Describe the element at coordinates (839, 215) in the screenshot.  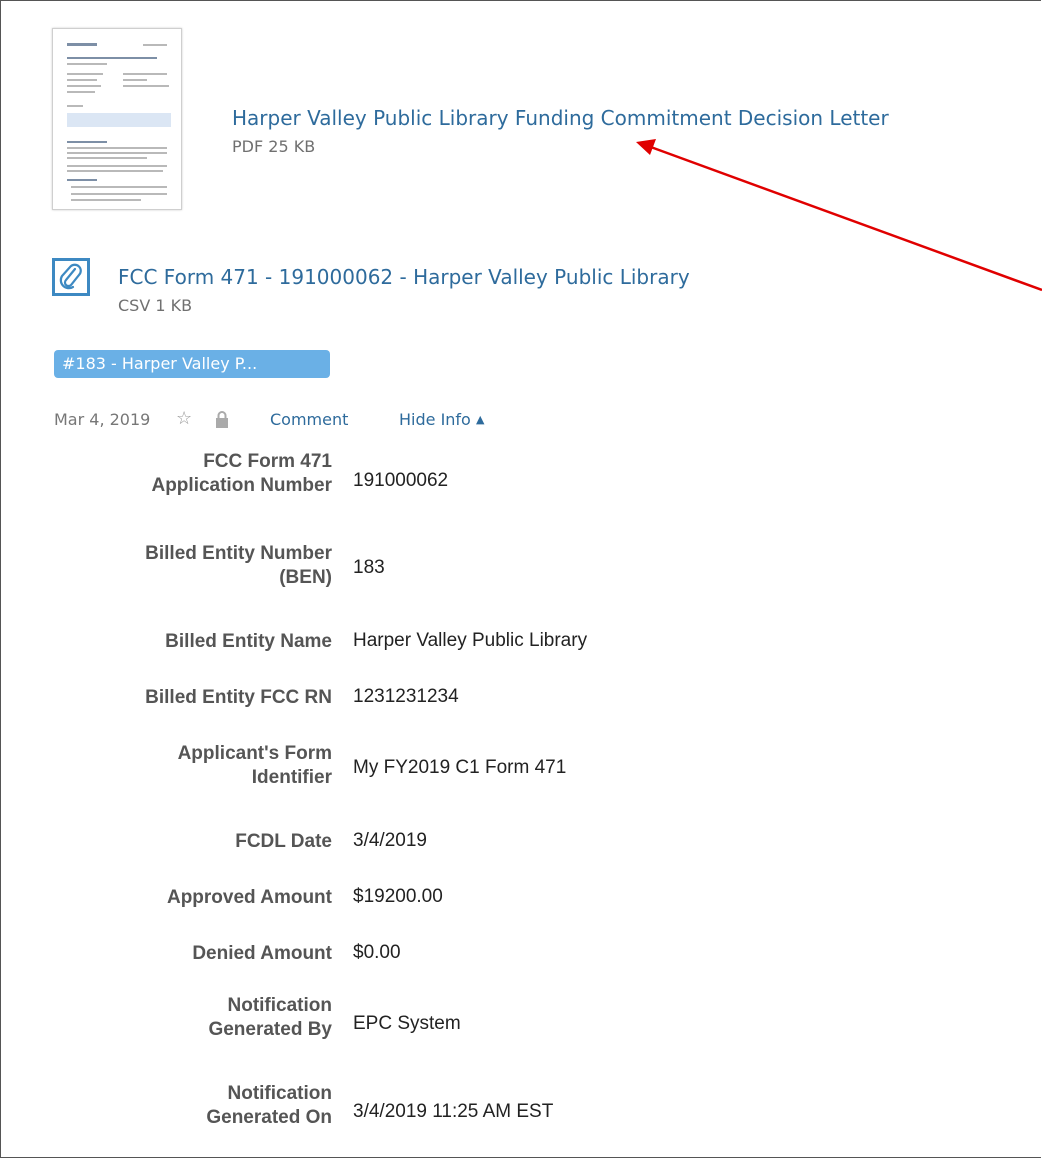
I see `annotation-arrow` at that location.